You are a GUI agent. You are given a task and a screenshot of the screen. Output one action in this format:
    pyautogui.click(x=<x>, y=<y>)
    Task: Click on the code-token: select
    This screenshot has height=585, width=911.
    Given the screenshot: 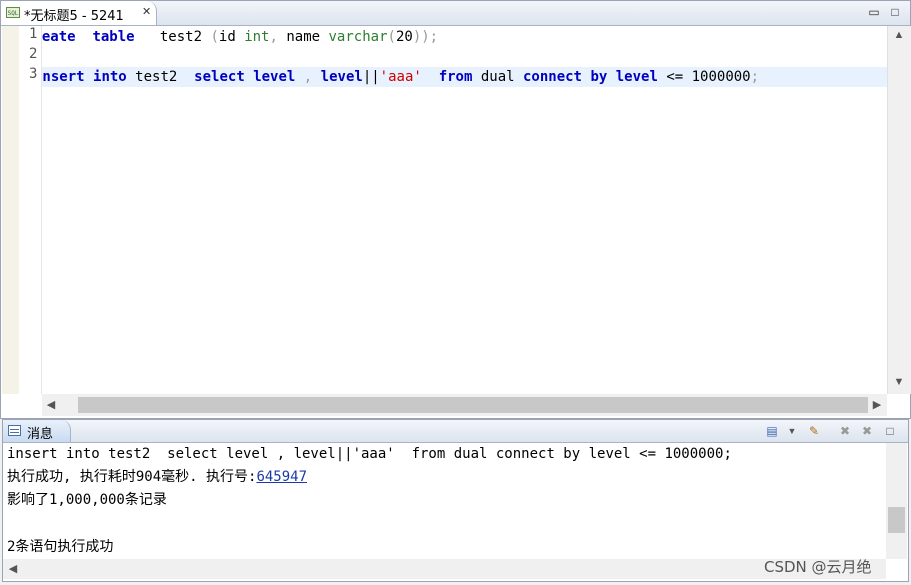 What is the action you would take?
    pyautogui.click(x=219, y=77)
    